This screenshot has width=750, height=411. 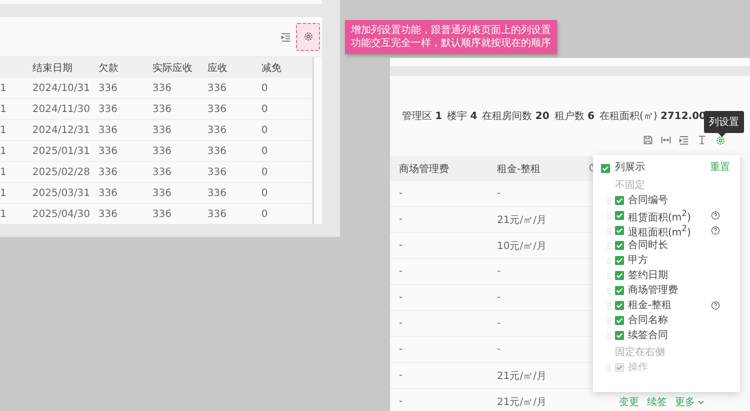 What do you see at coordinates (630, 186) in the screenshot?
I see `group-label: 不固定` at bounding box center [630, 186].